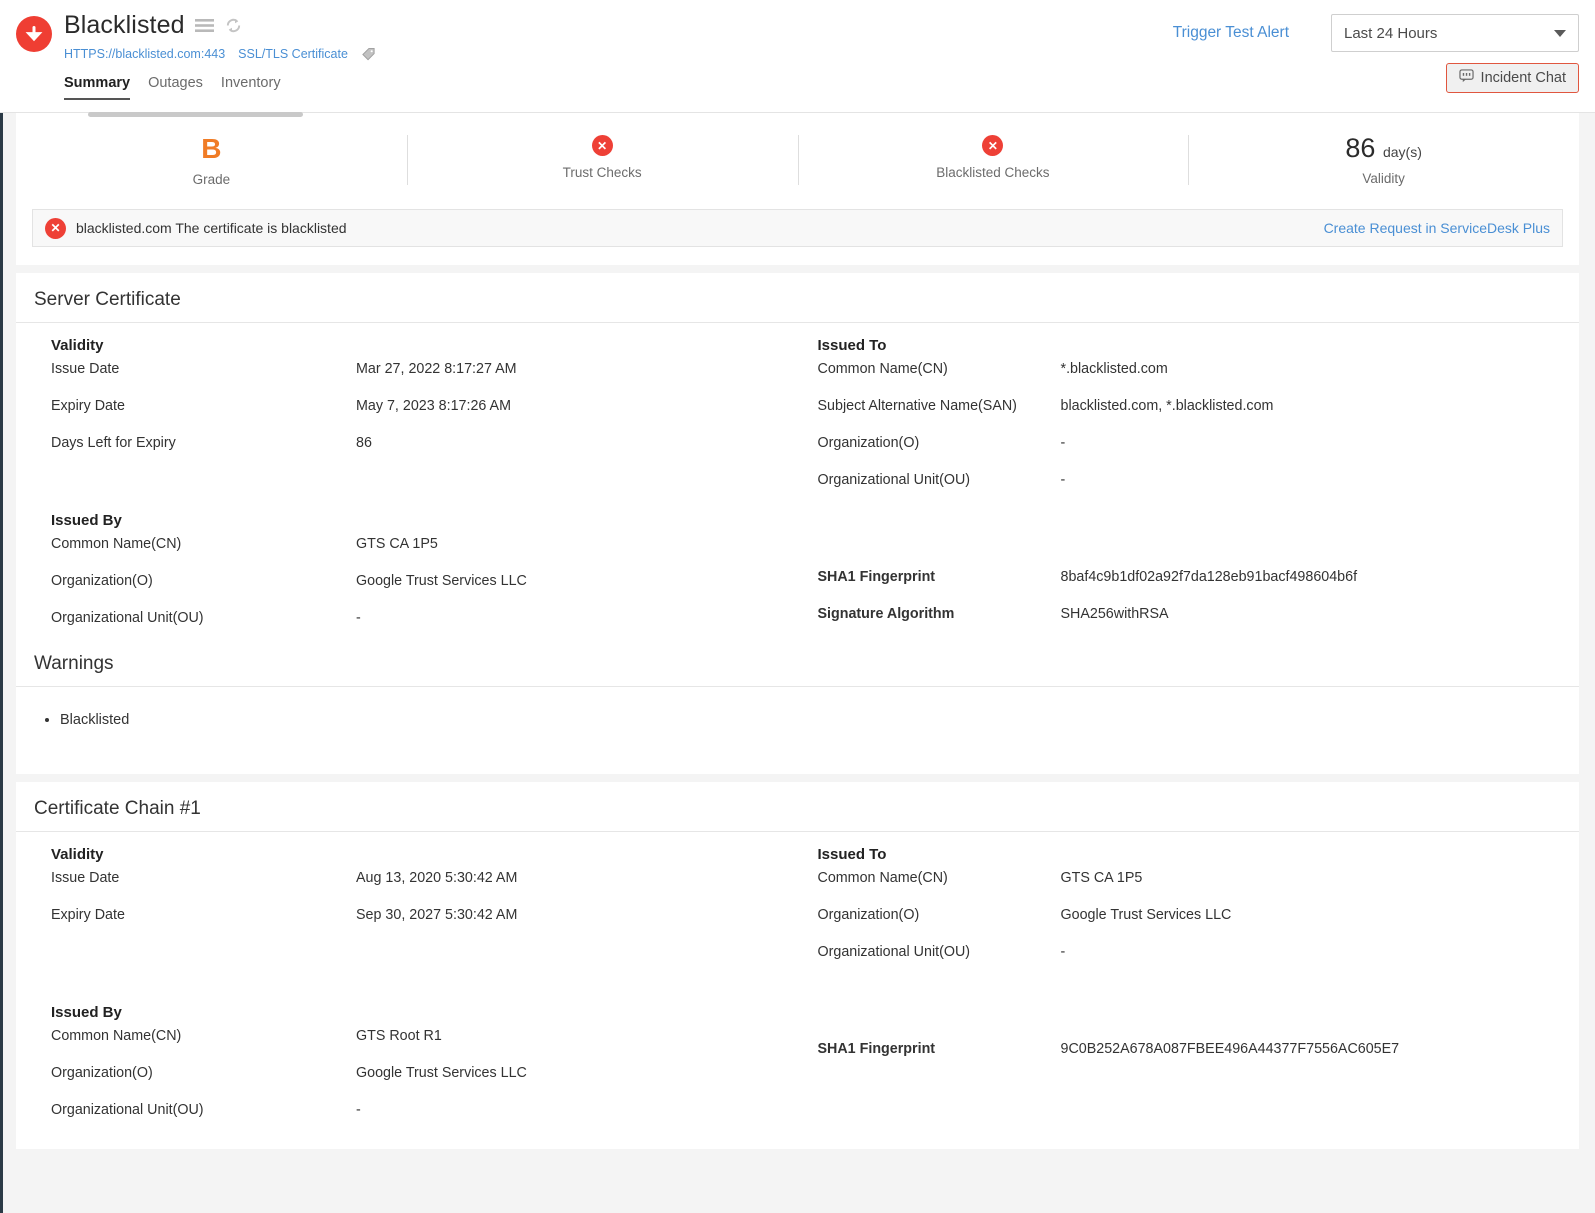 The image size is (1595, 1213). I want to click on row-value: May 7, 2023 8:17:26 AM, so click(433, 406).